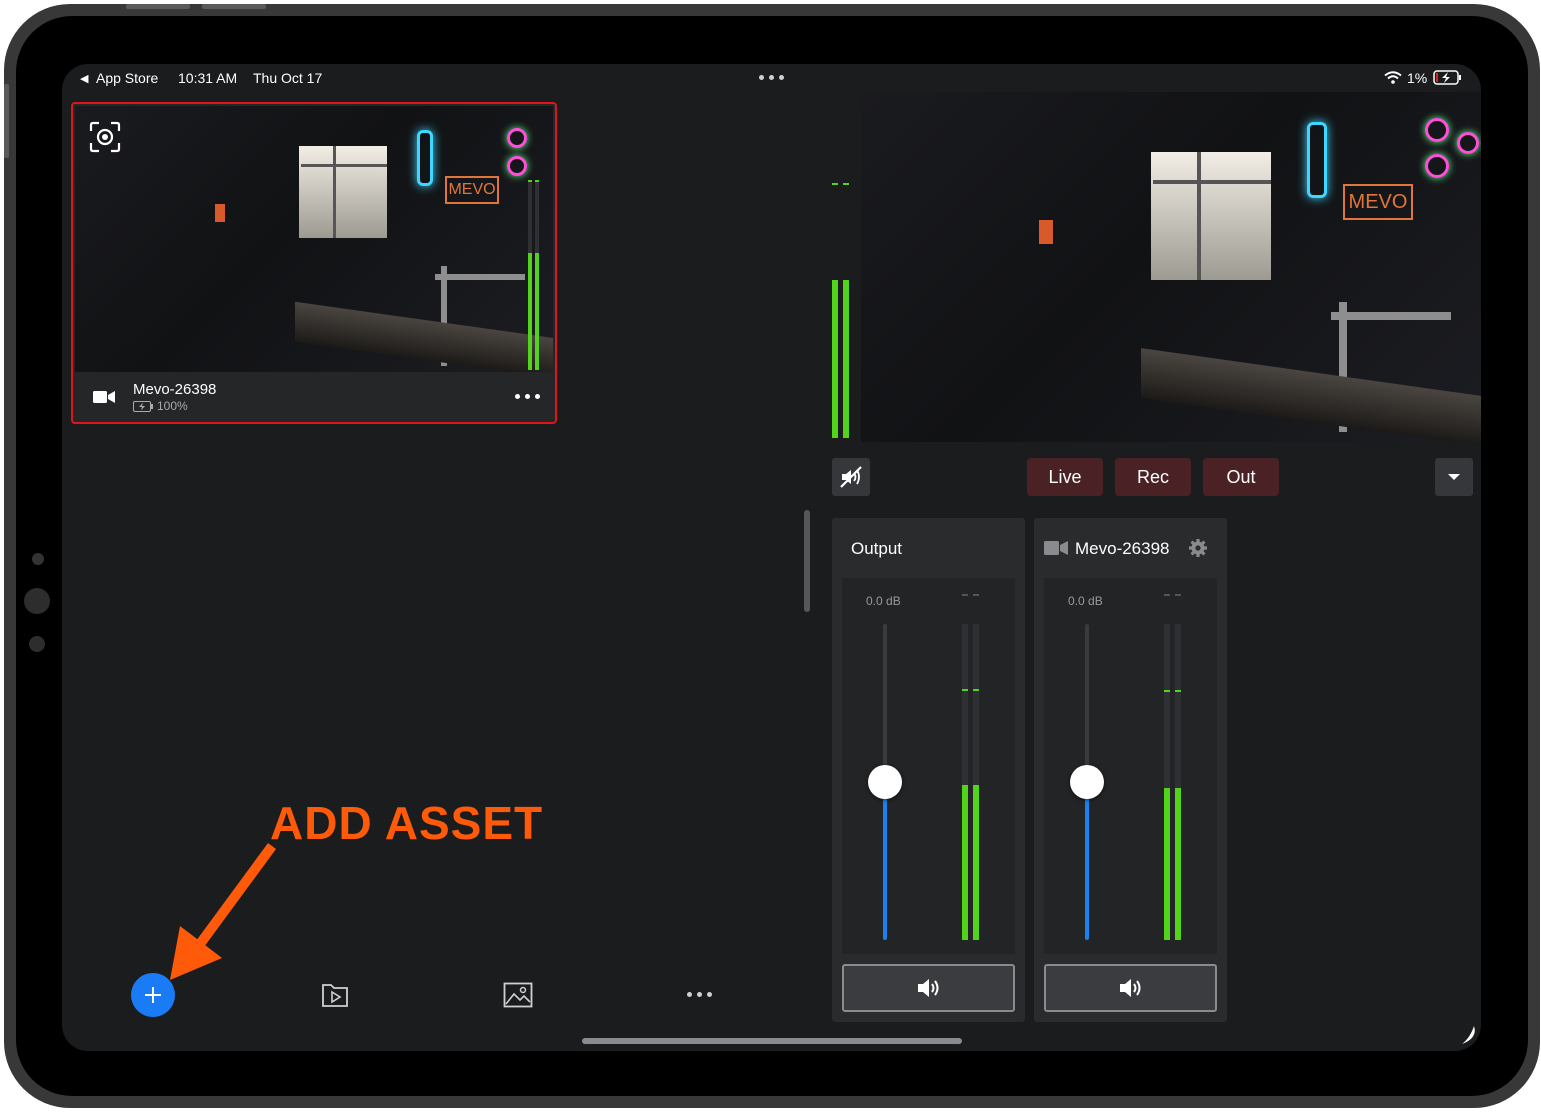  Describe the element at coordinates (172, 406) in the screenshot. I see `camera-battery-level: 100%` at that location.